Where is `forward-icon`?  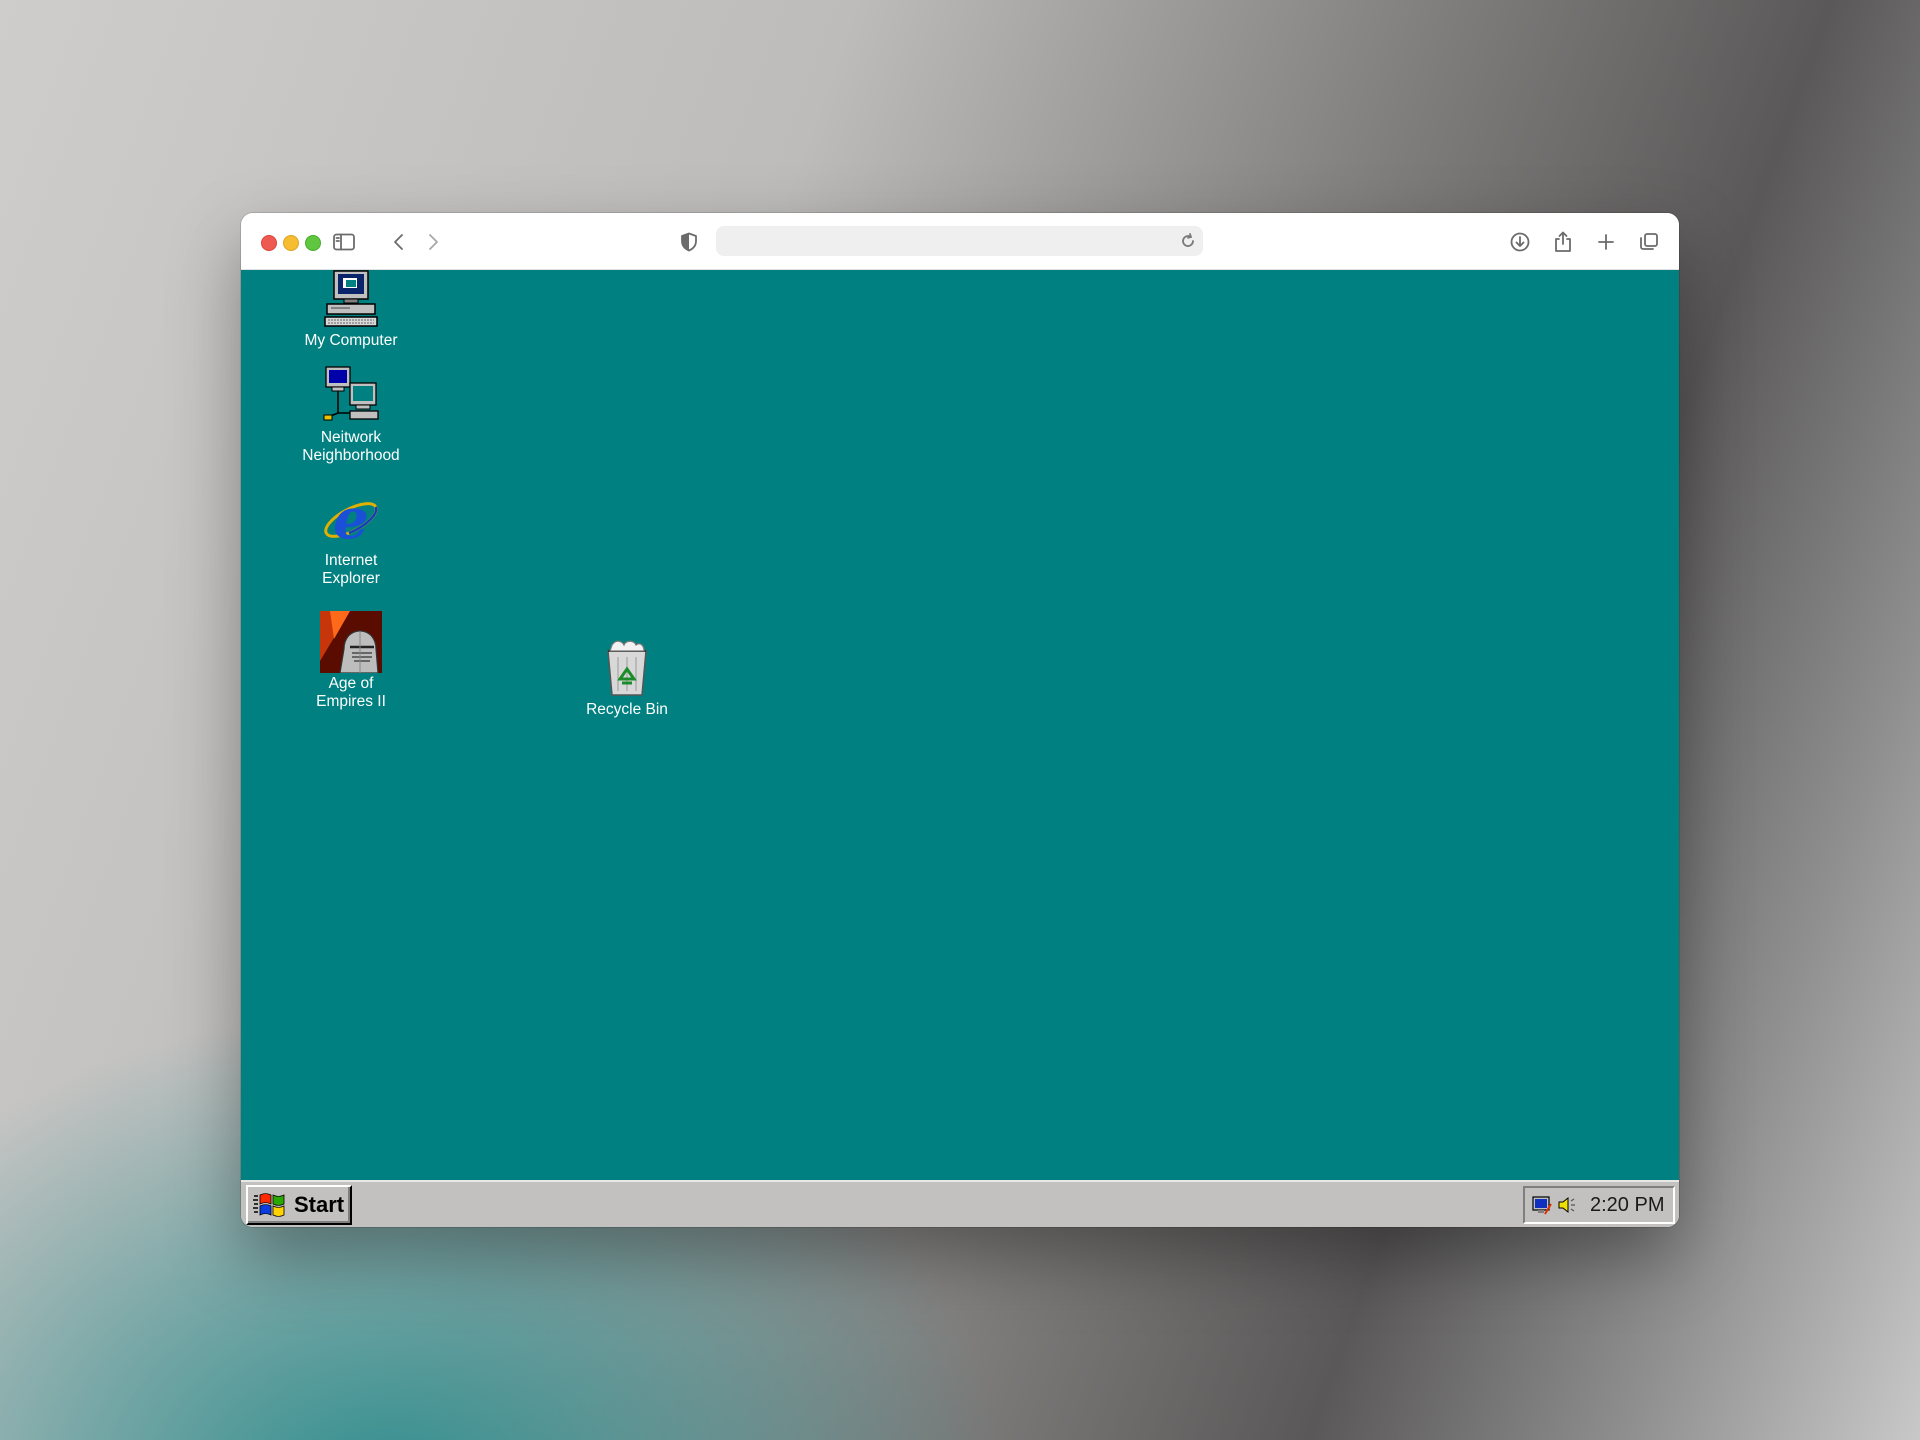 forward-icon is located at coordinates (433, 242).